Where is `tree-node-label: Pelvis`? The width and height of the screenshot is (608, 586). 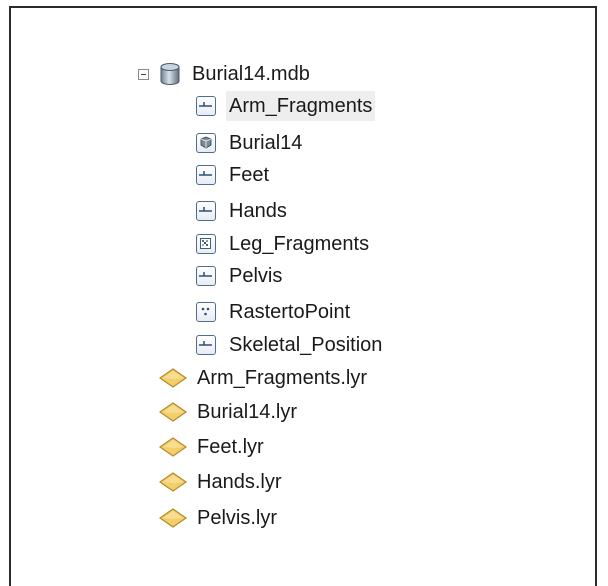
tree-node-label: Pelvis is located at coordinates (256, 276).